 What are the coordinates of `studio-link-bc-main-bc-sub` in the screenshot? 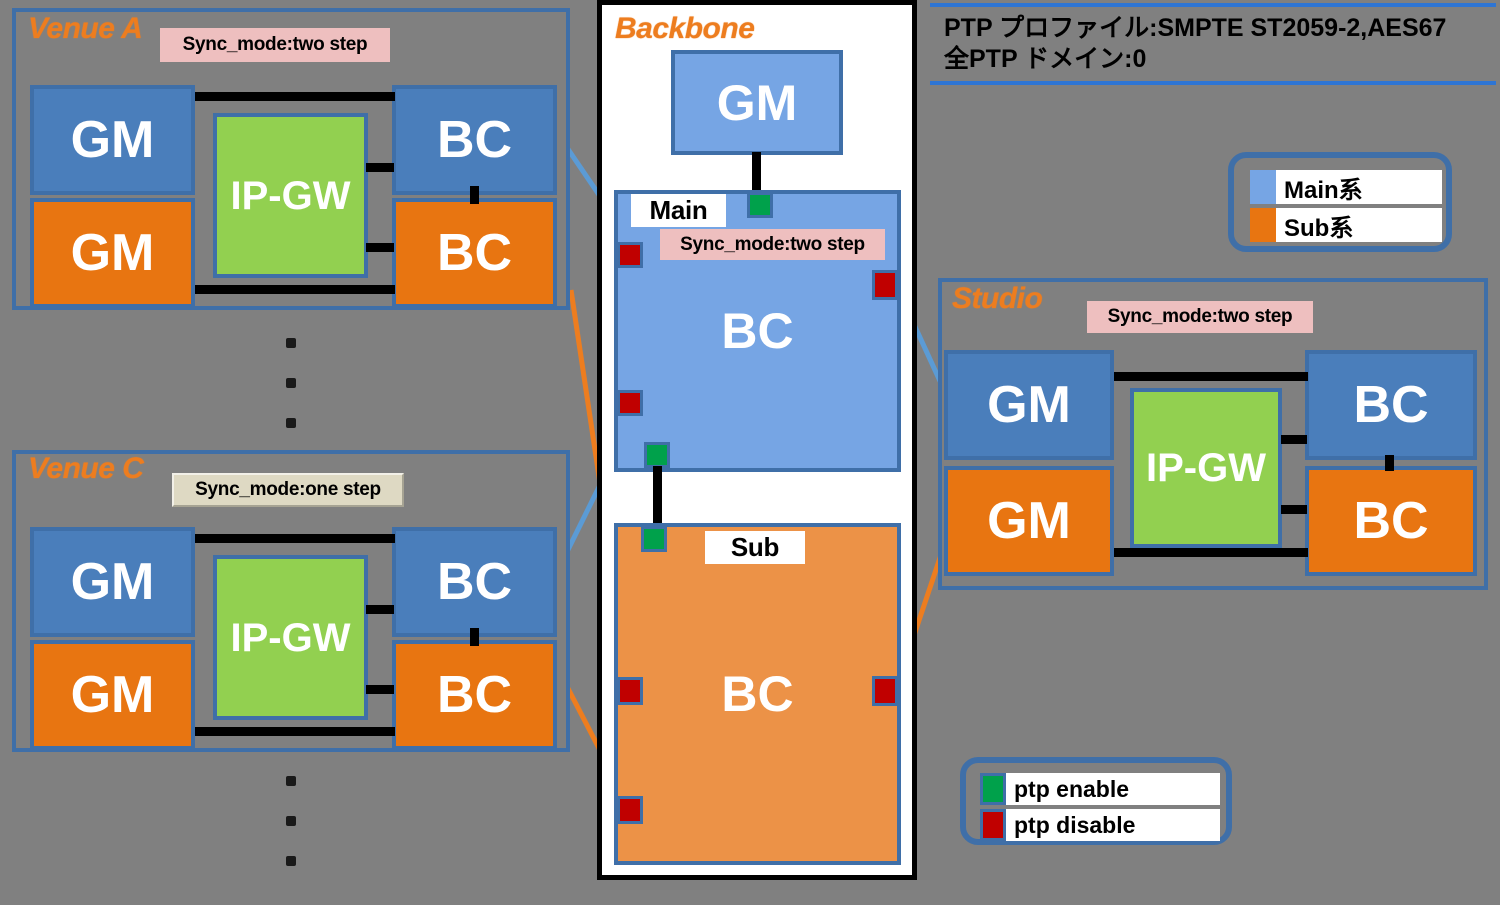 It's located at (1389, 463).